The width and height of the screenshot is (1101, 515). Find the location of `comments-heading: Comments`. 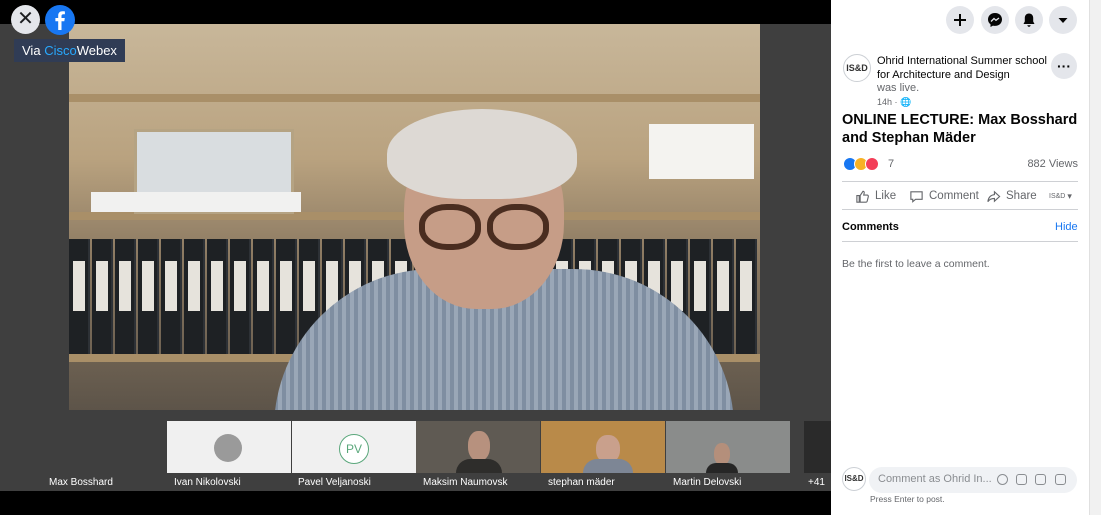

comments-heading: Comments is located at coordinates (870, 227).